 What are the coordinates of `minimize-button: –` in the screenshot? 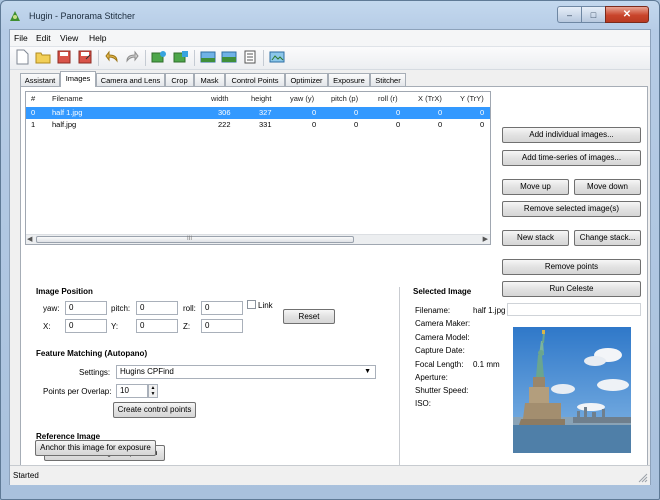 It's located at (569, 14).